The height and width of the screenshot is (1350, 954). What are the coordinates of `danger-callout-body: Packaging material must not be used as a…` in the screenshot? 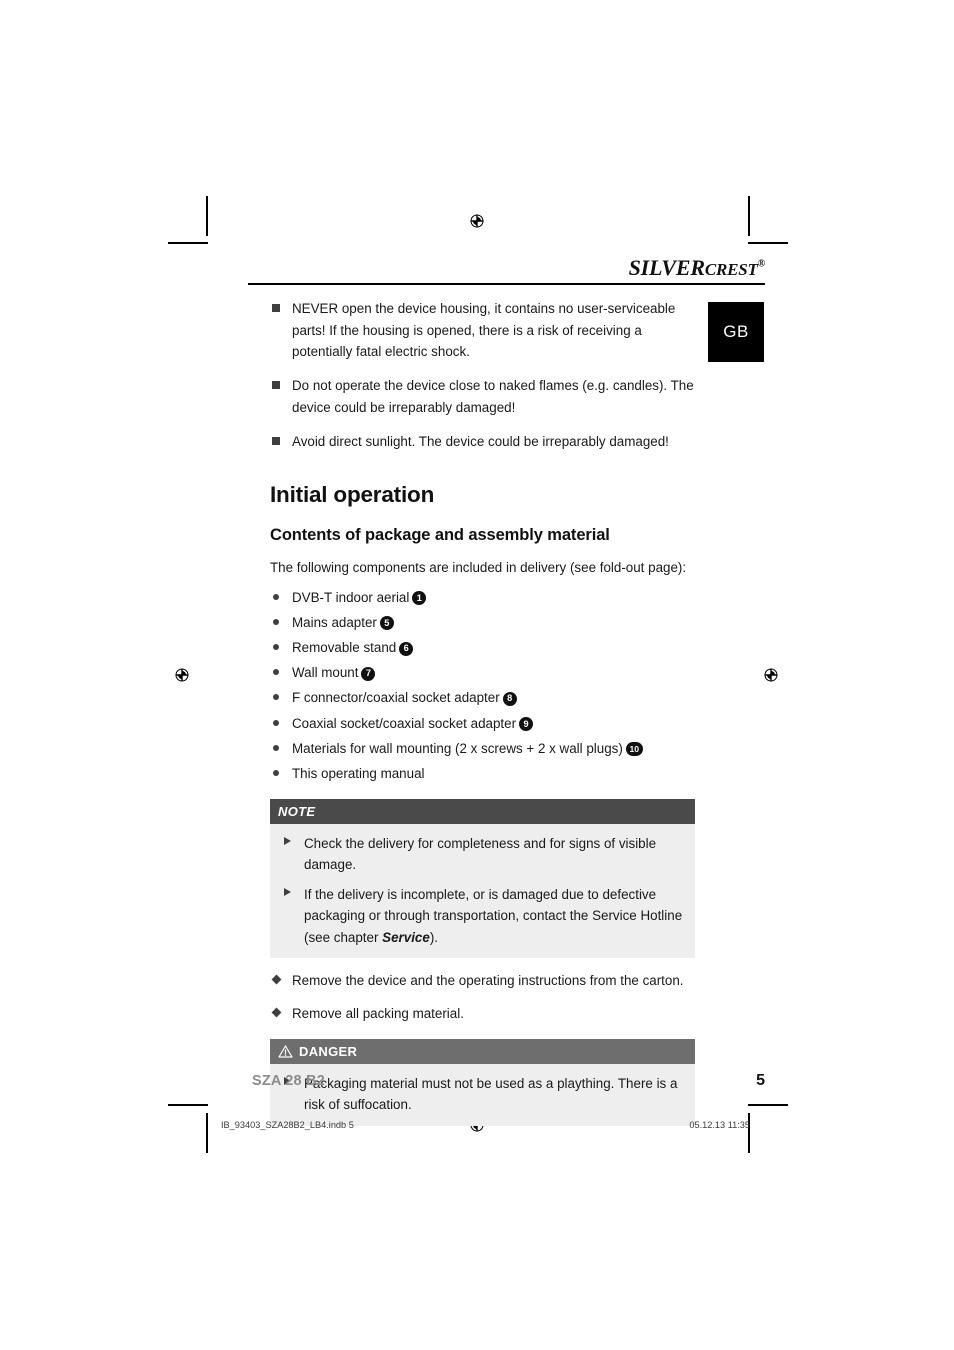 It's located at (482, 1094).